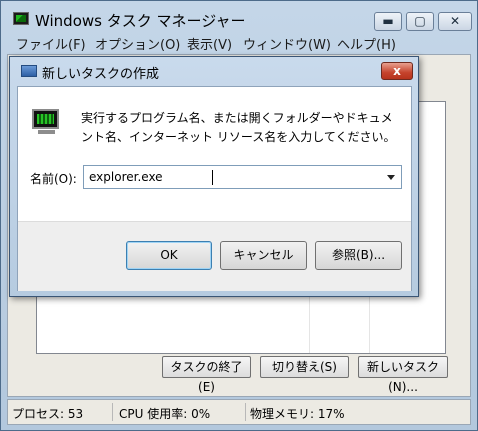 The image size is (478, 431). What do you see at coordinates (455, 21) in the screenshot?
I see `close-button: ✕` at bounding box center [455, 21].